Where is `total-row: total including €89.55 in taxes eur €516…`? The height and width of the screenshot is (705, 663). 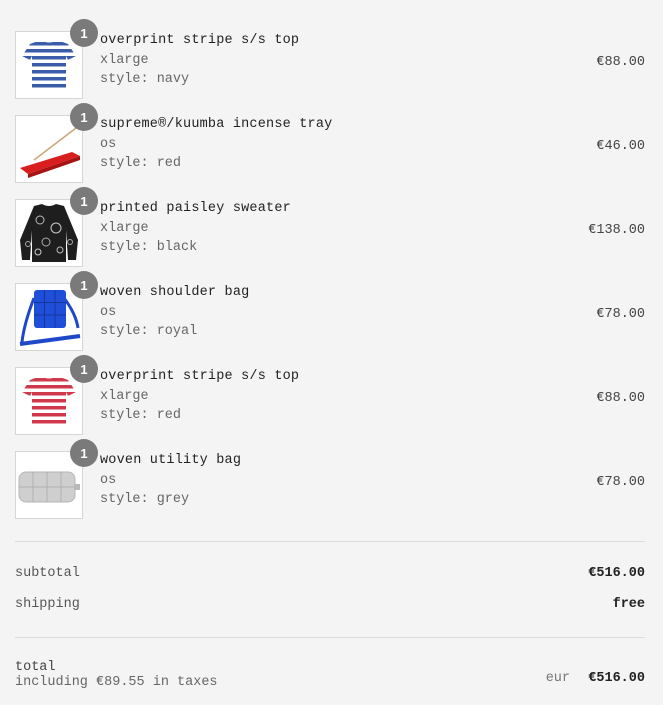 total-row: total including €89.55 in taxes eur €516… is located at coordinates (330, 680).